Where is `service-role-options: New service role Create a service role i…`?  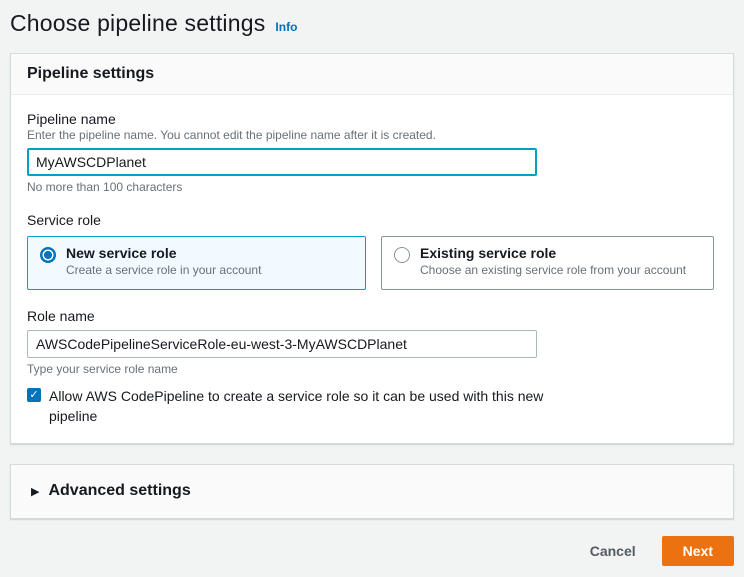 service-role-options: New service role Create a service role i… is located at coordinates (372, 263).